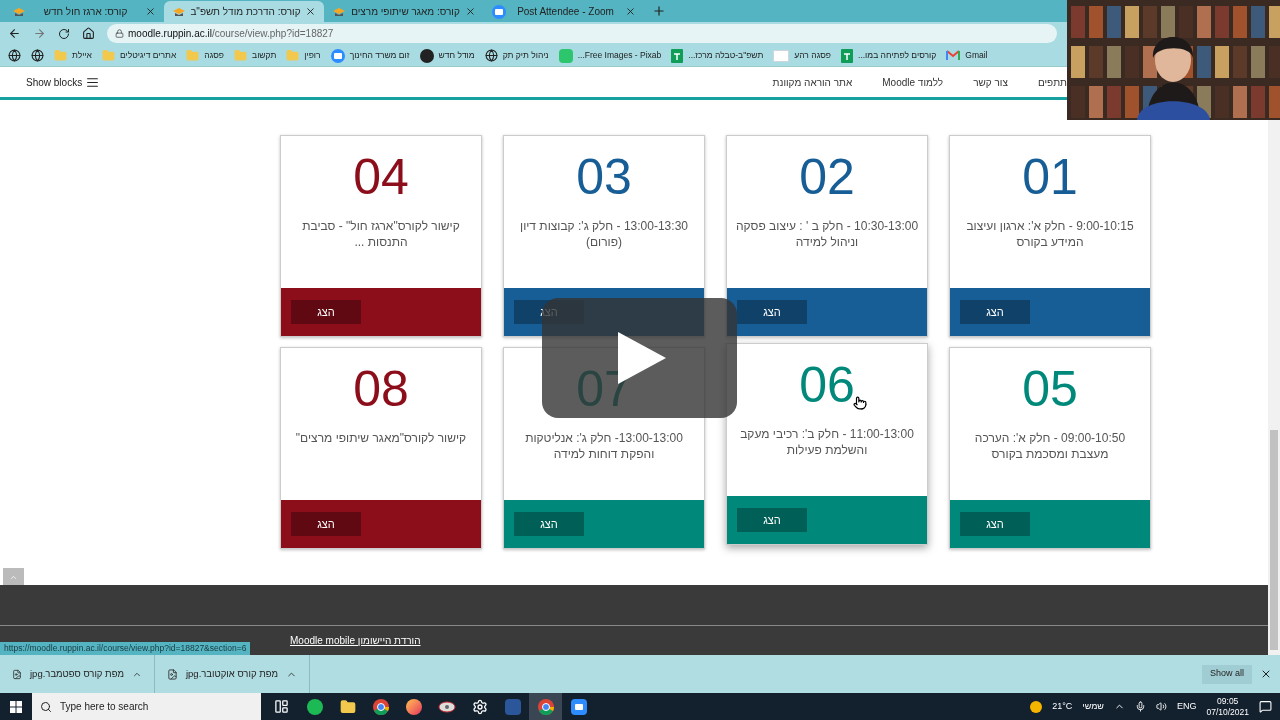  I want to click on temperature: 21°C, so click(1062, 706).